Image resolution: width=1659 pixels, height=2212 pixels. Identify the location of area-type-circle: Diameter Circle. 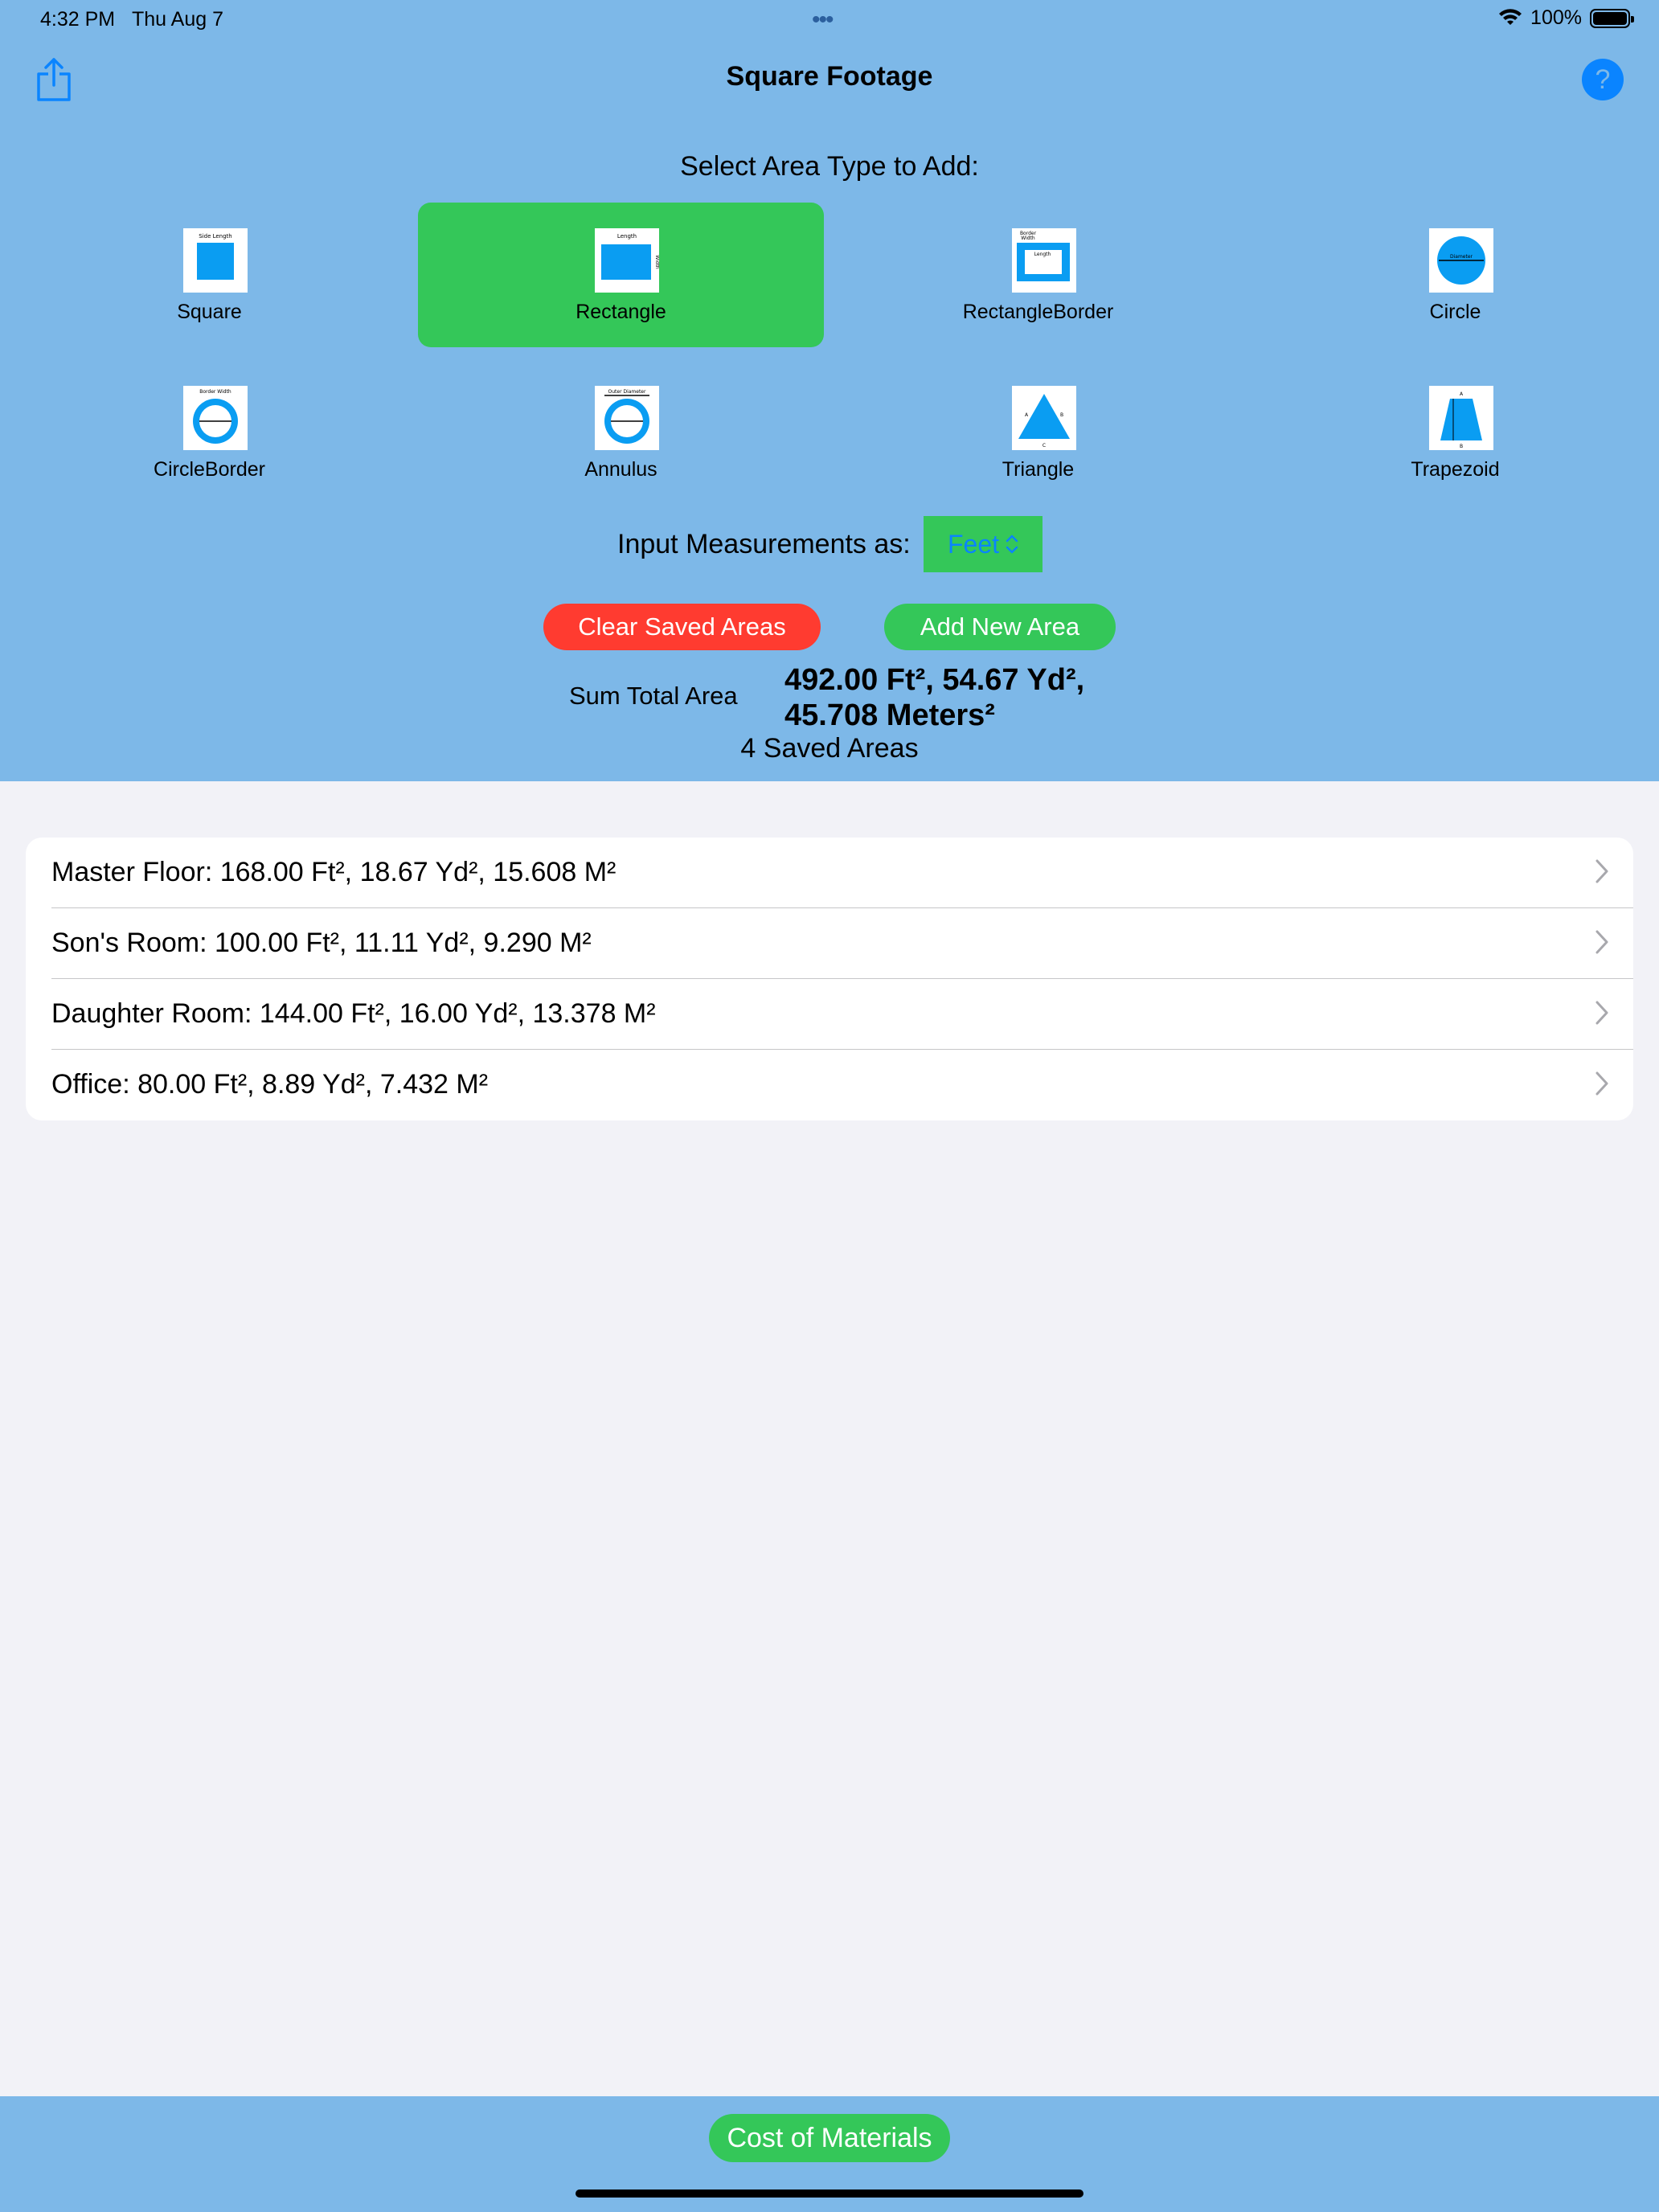
(1455, 275).